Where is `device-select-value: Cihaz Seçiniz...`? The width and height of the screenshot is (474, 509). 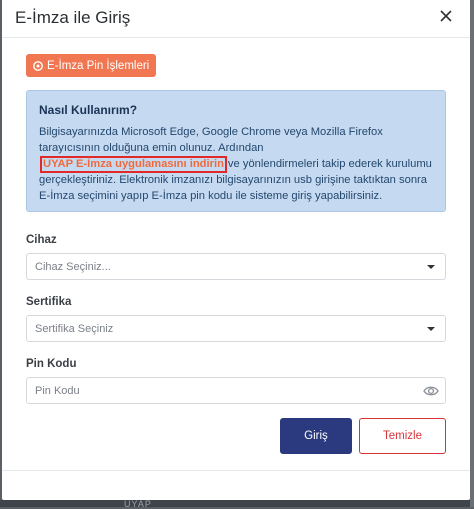 device-select-value: Cihaz Seçiniz... is located at coordinates (73, 266).